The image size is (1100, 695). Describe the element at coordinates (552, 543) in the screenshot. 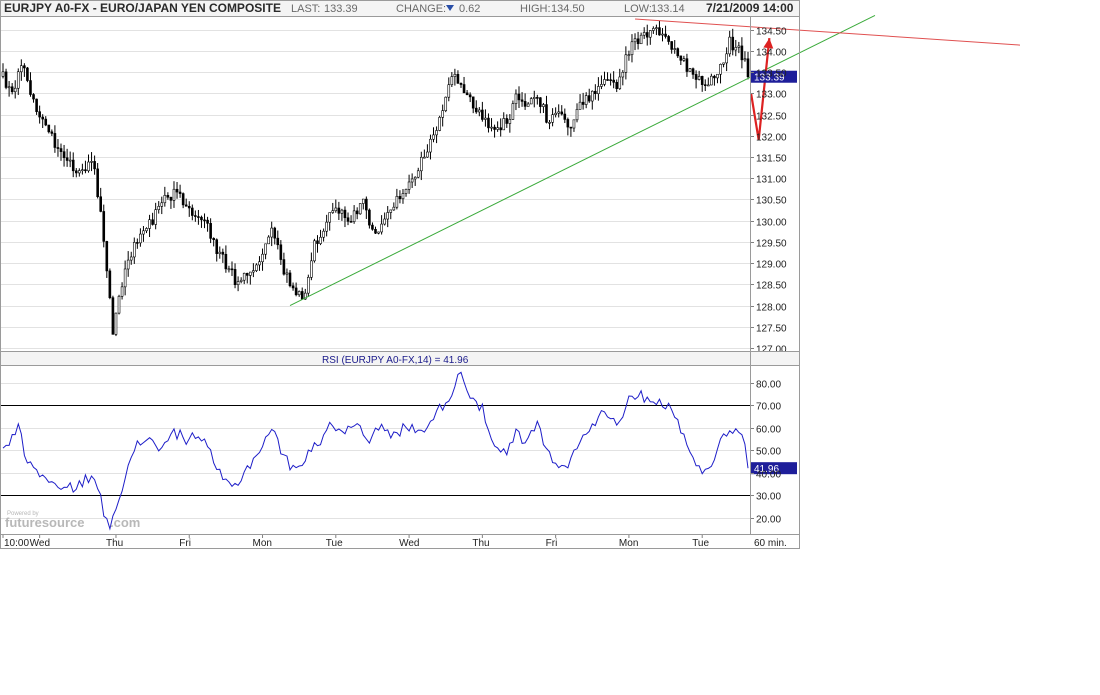

I see `time-tick-label: Fri` at that location.